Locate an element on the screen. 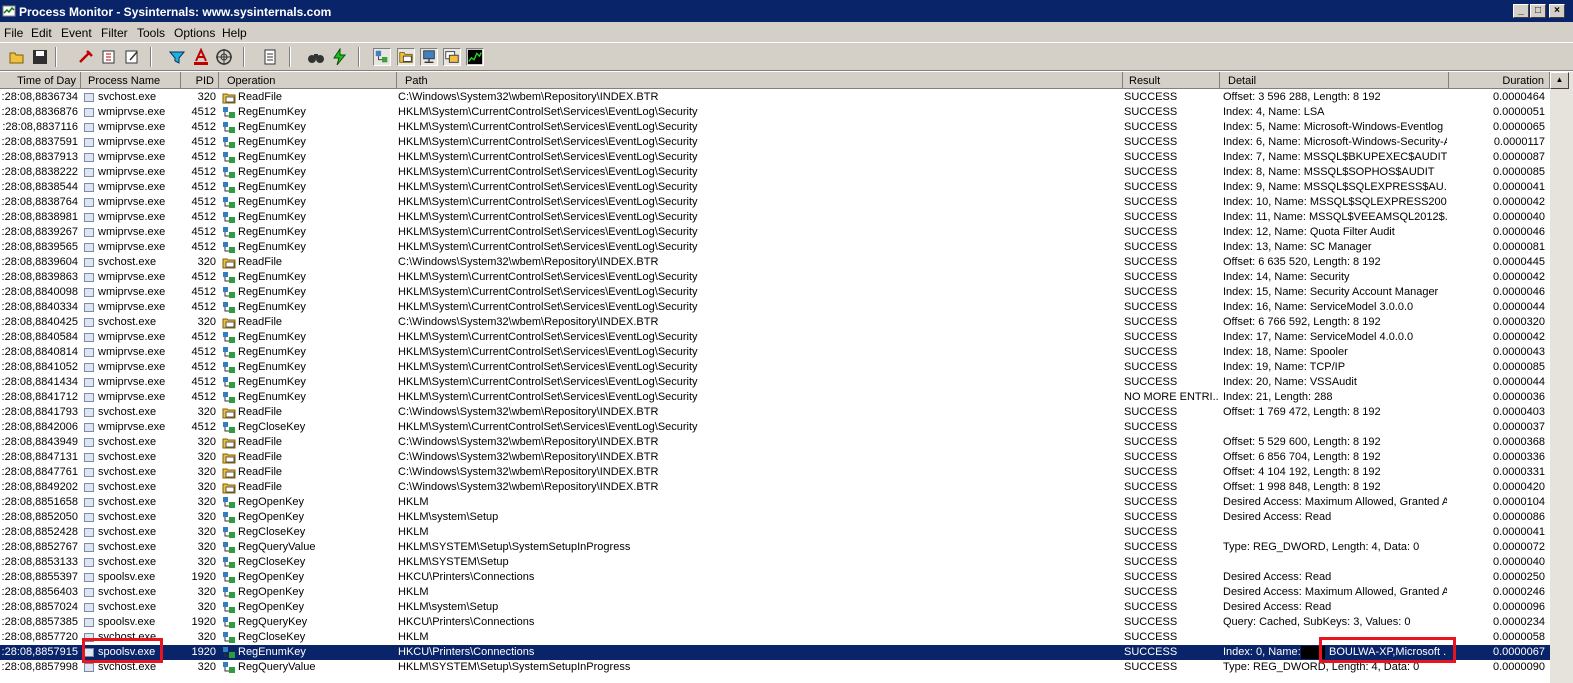 Image resolution: width=1573 pixels, height=683 pixels. toolbar-separator is located at coordinates (56, 57).